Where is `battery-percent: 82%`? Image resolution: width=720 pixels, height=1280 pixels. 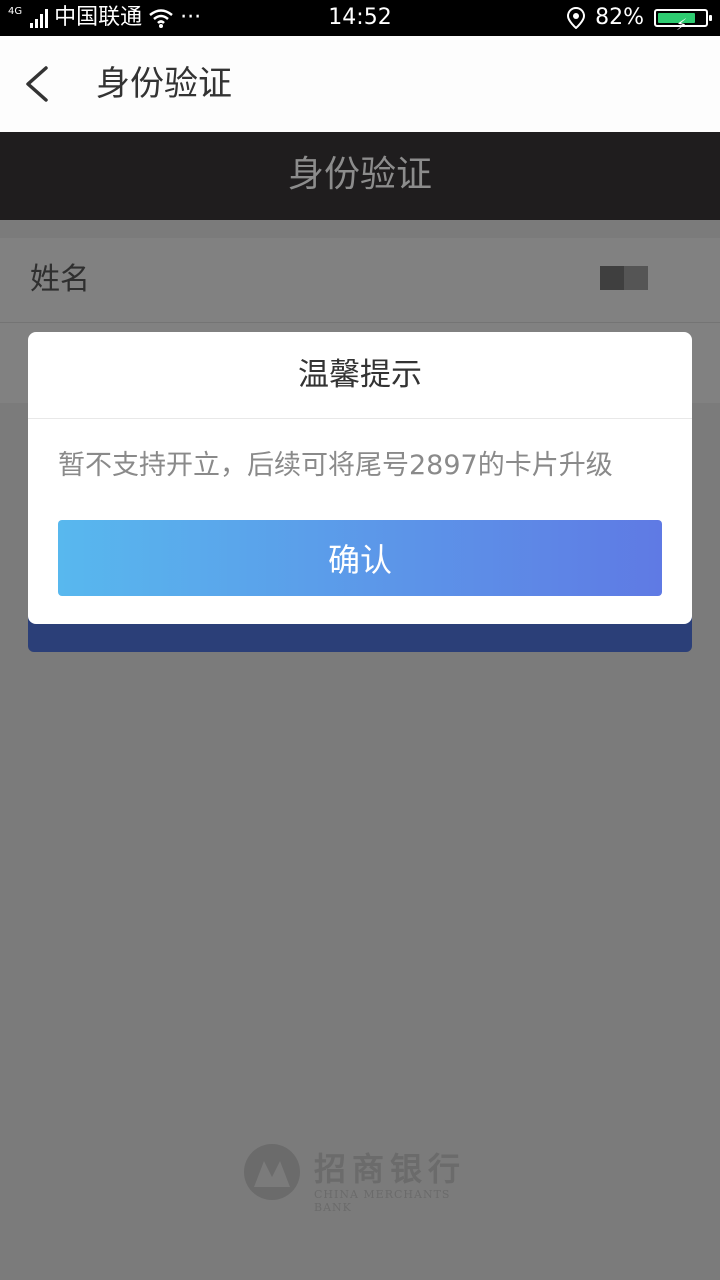
battery-percent: 82% is located at coordinates (619, 17).